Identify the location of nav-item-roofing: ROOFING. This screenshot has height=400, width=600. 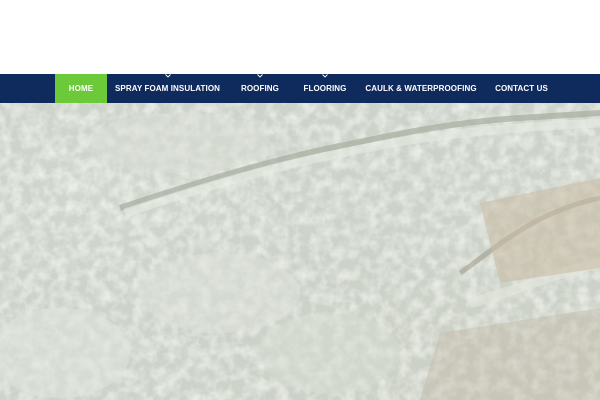
(260, 88).